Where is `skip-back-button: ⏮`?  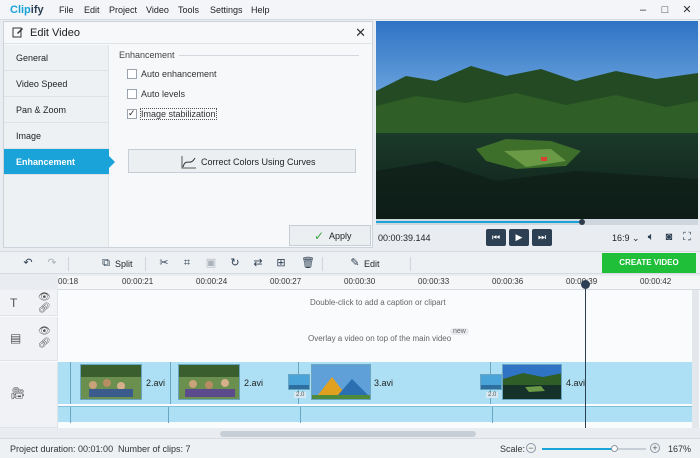
skip-back-button: ⏮ is located at coordinates (496, 237).